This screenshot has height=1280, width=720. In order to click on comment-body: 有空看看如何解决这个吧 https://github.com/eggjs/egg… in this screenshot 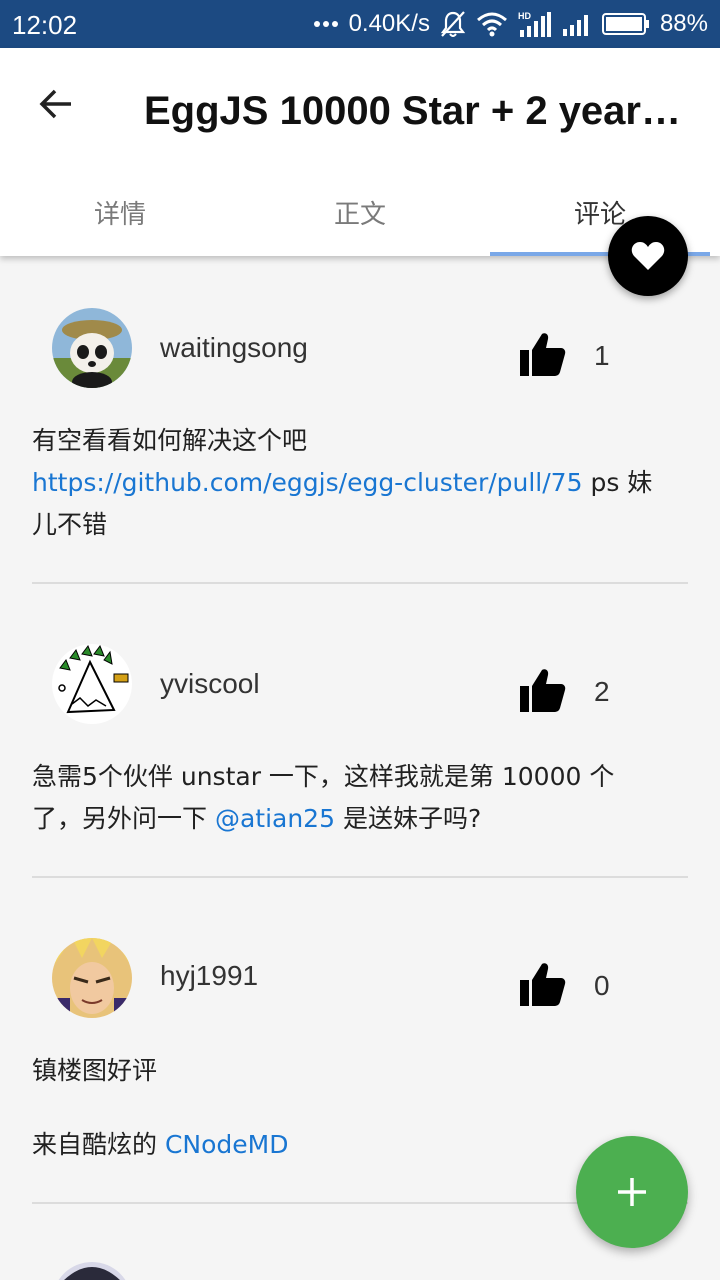, I will do `click(360, 483)`.